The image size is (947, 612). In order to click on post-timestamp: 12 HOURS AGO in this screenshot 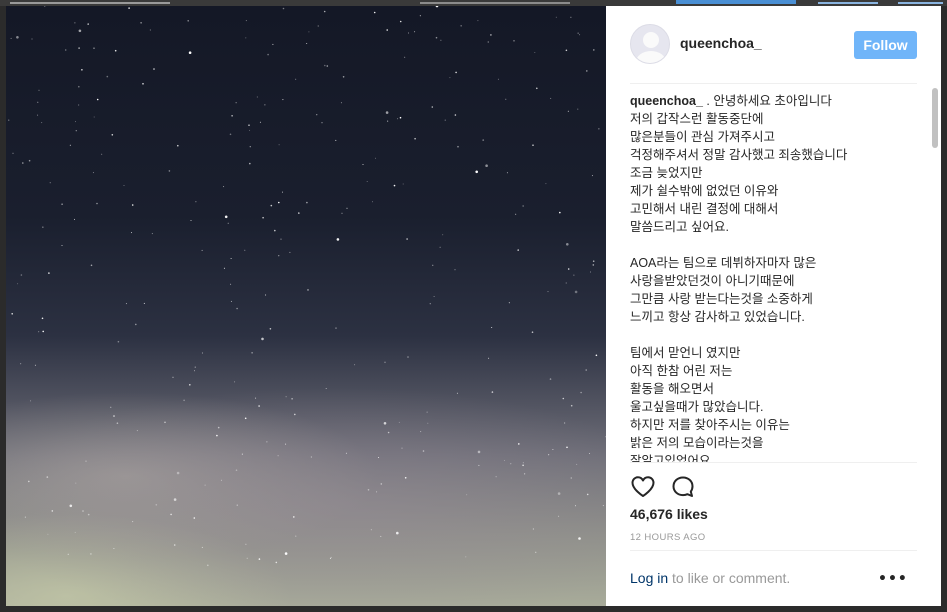, I will do `click(668, 537)`.